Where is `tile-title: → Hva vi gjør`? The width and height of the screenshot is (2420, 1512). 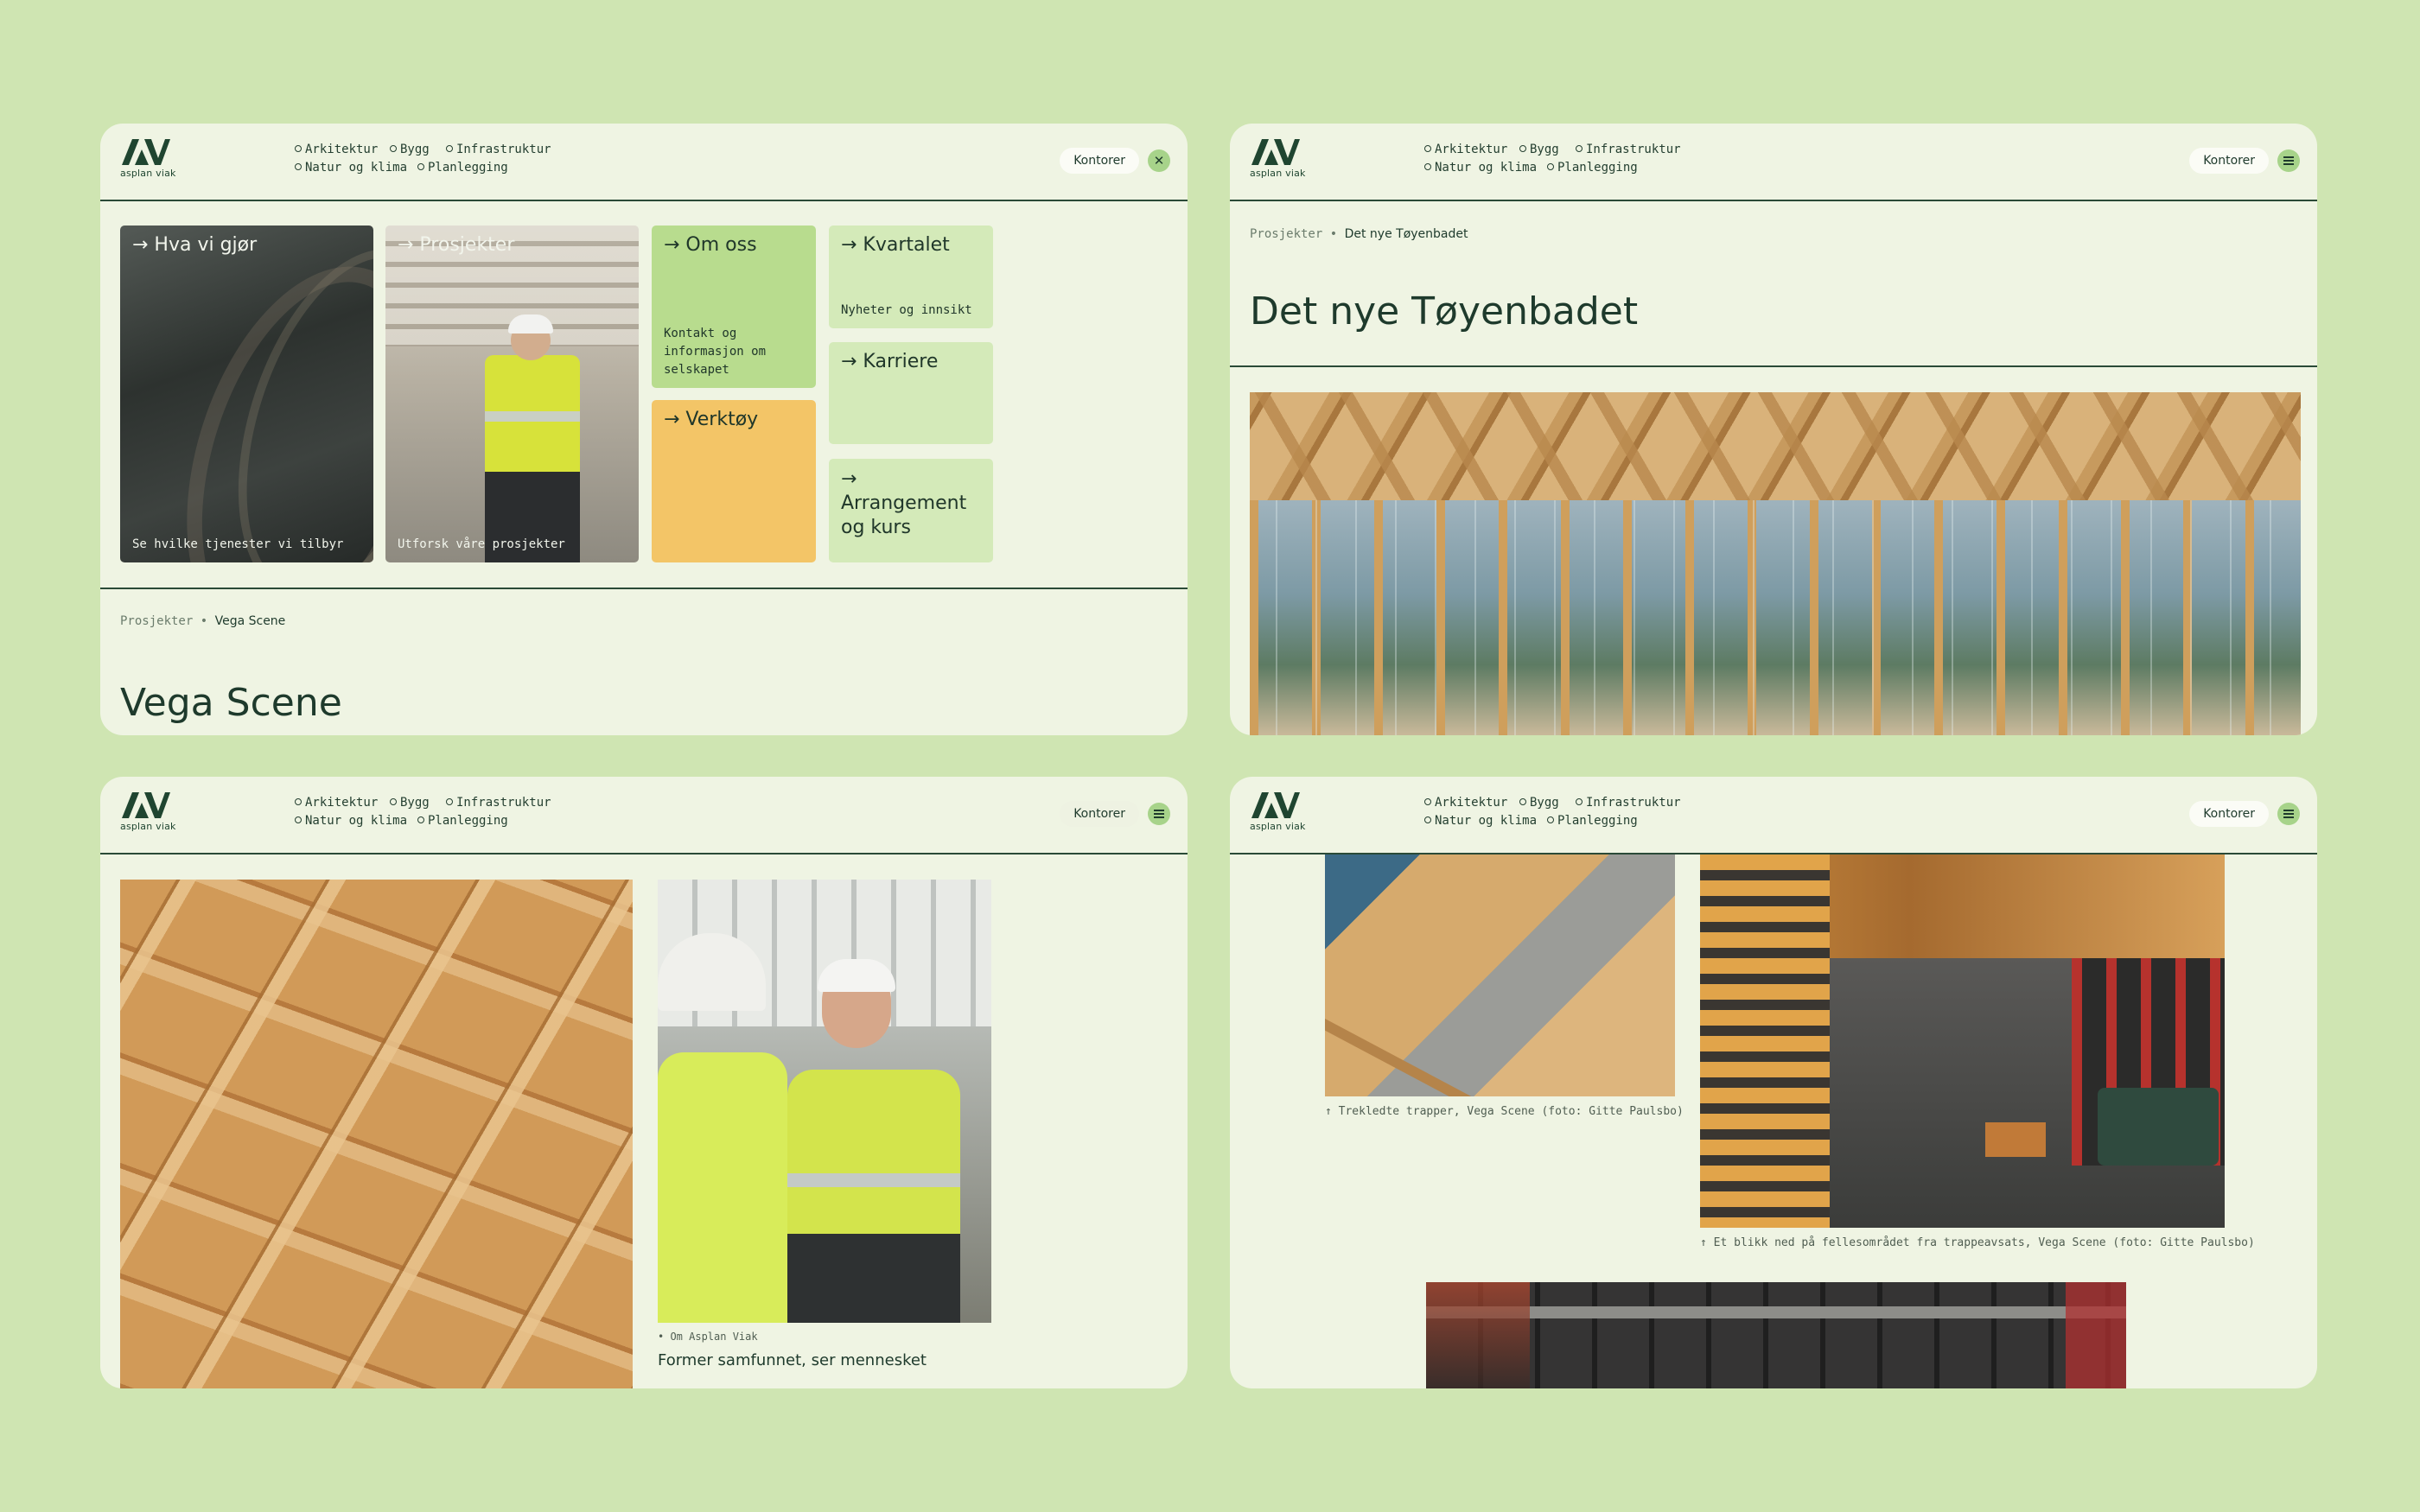 tile-title: → Hva vi gjør is located at coordinates (195, 245).